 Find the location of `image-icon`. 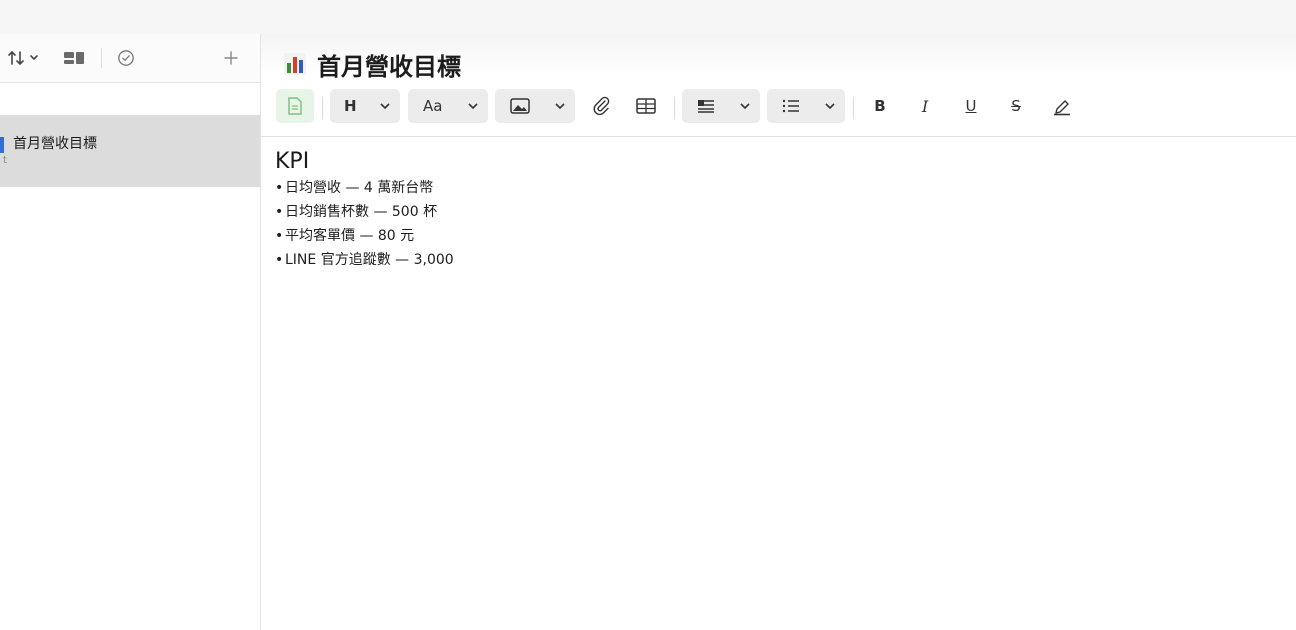

image-icon is located at coordinates (520, 106).